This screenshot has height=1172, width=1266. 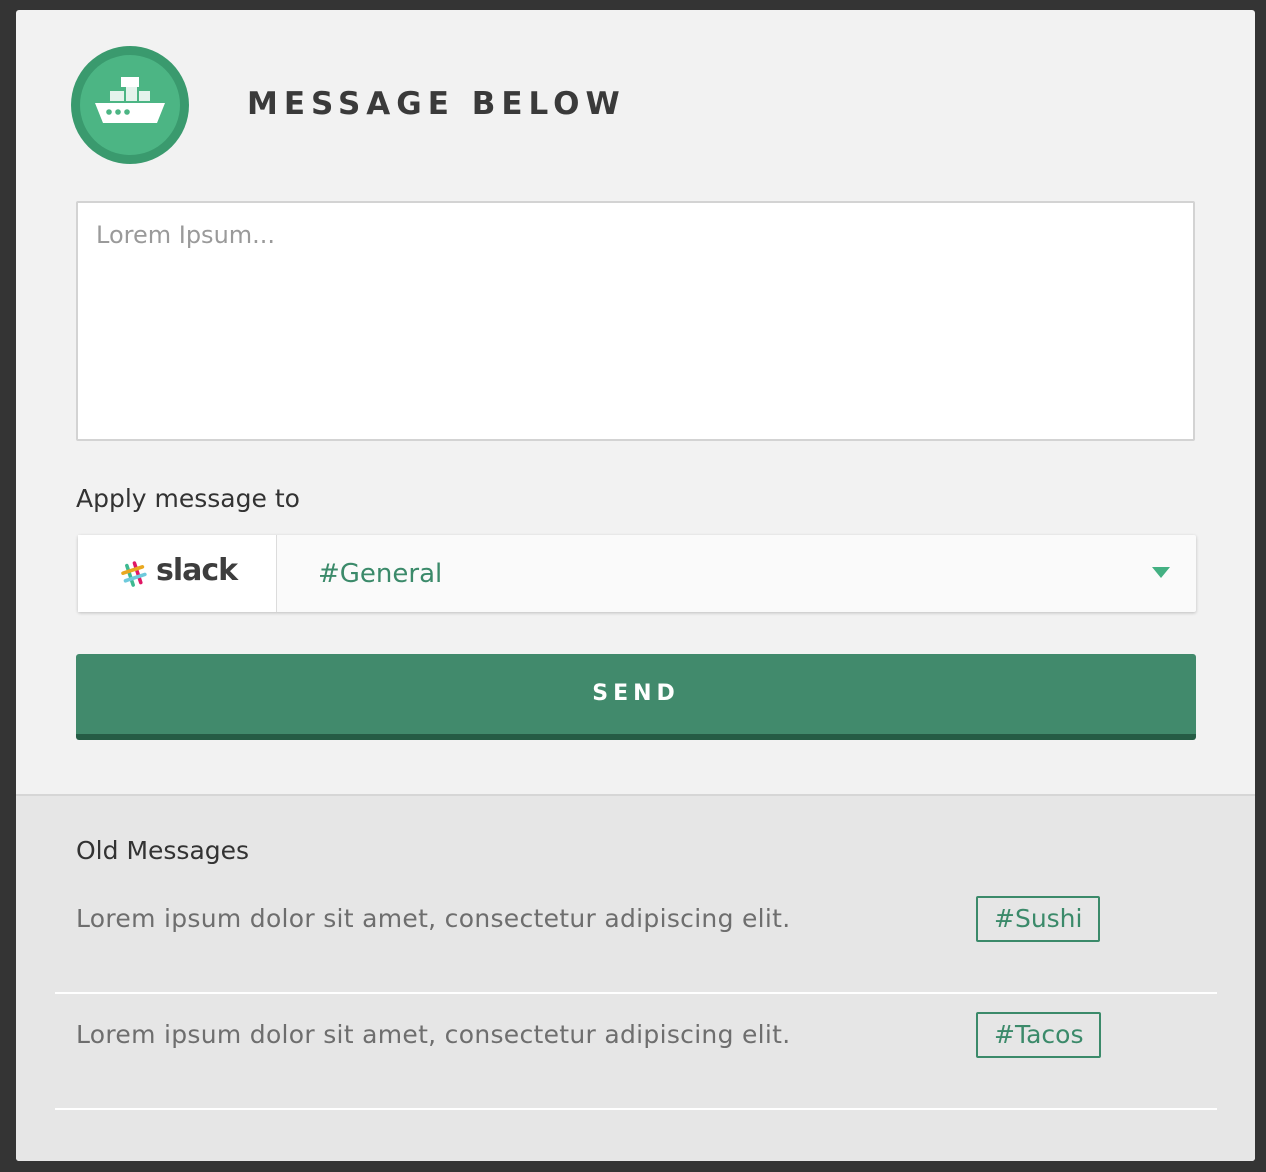 I want to click on logo-circle, so click(x=130, y=105).